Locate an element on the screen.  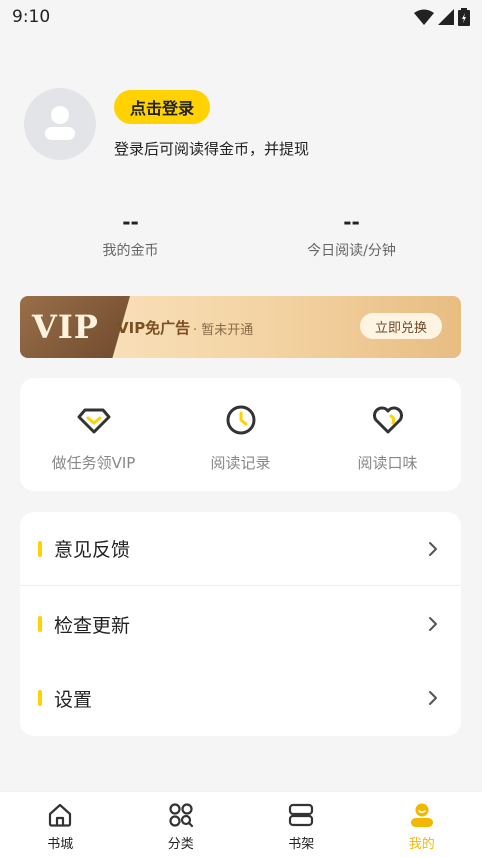
tab-category: 分类 is located at coordinates (181, 824).